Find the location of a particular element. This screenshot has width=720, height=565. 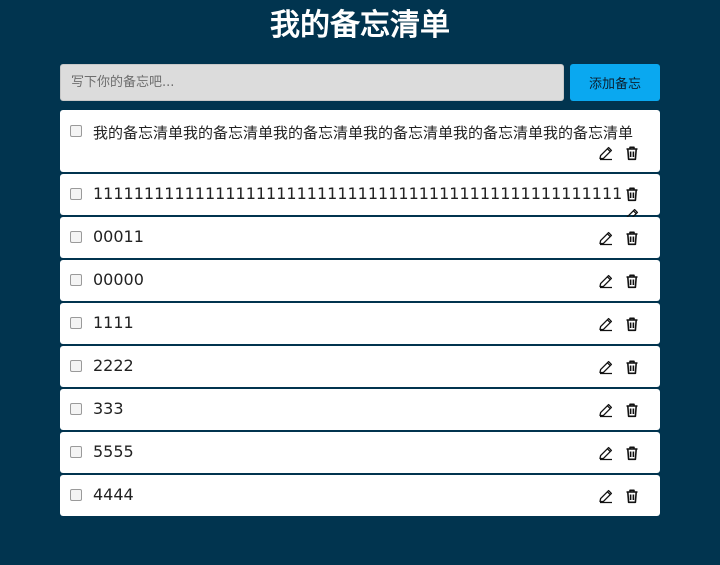

memo-item: 5555 is located at coordinates (360, 452).